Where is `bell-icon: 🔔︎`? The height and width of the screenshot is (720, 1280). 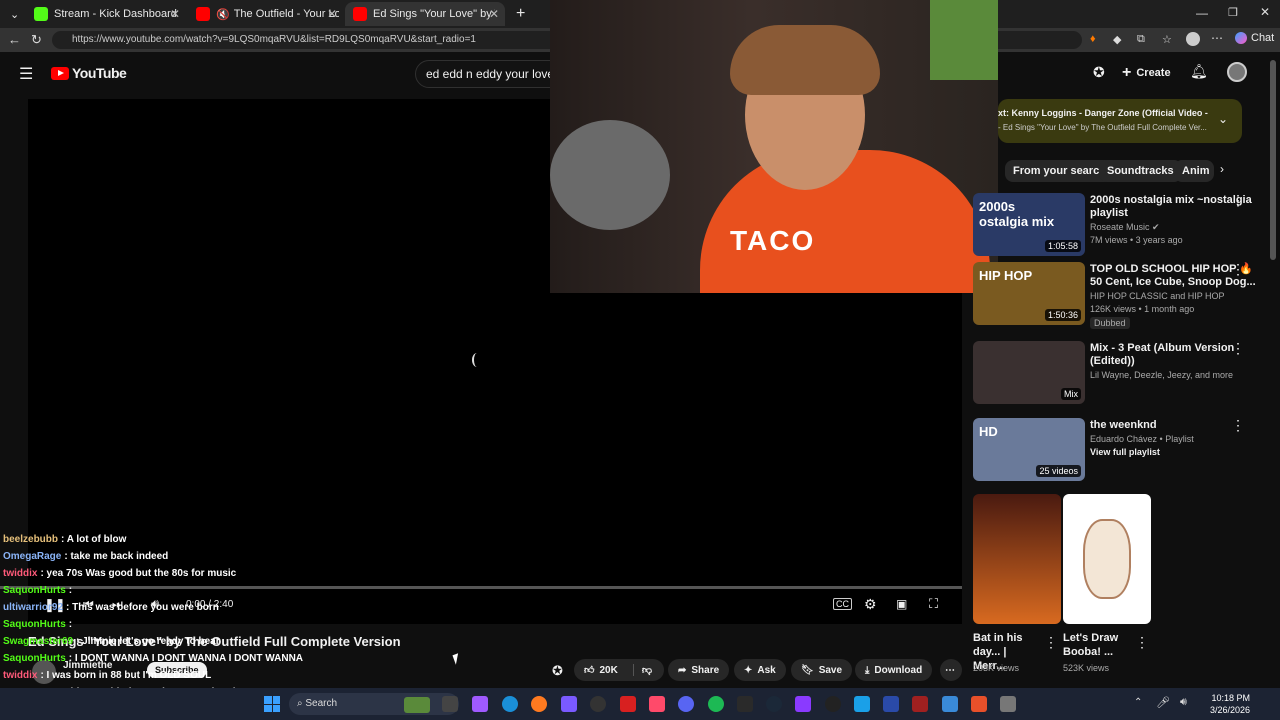 bell-icon: 🔔︎ is located at coordinates (1199, 71).